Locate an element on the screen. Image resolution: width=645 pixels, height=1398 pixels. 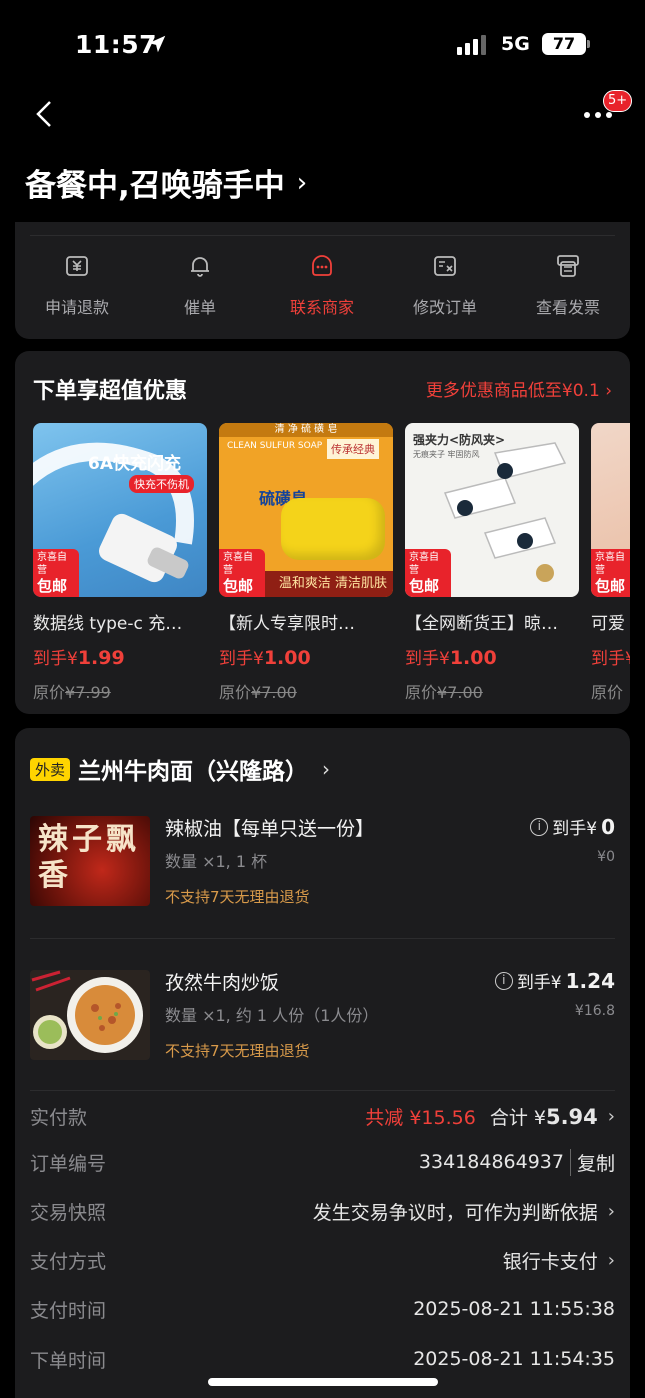
promo-more-link: 更多优惠商品低至¥0.1 › is located at coordinates (519, 388).